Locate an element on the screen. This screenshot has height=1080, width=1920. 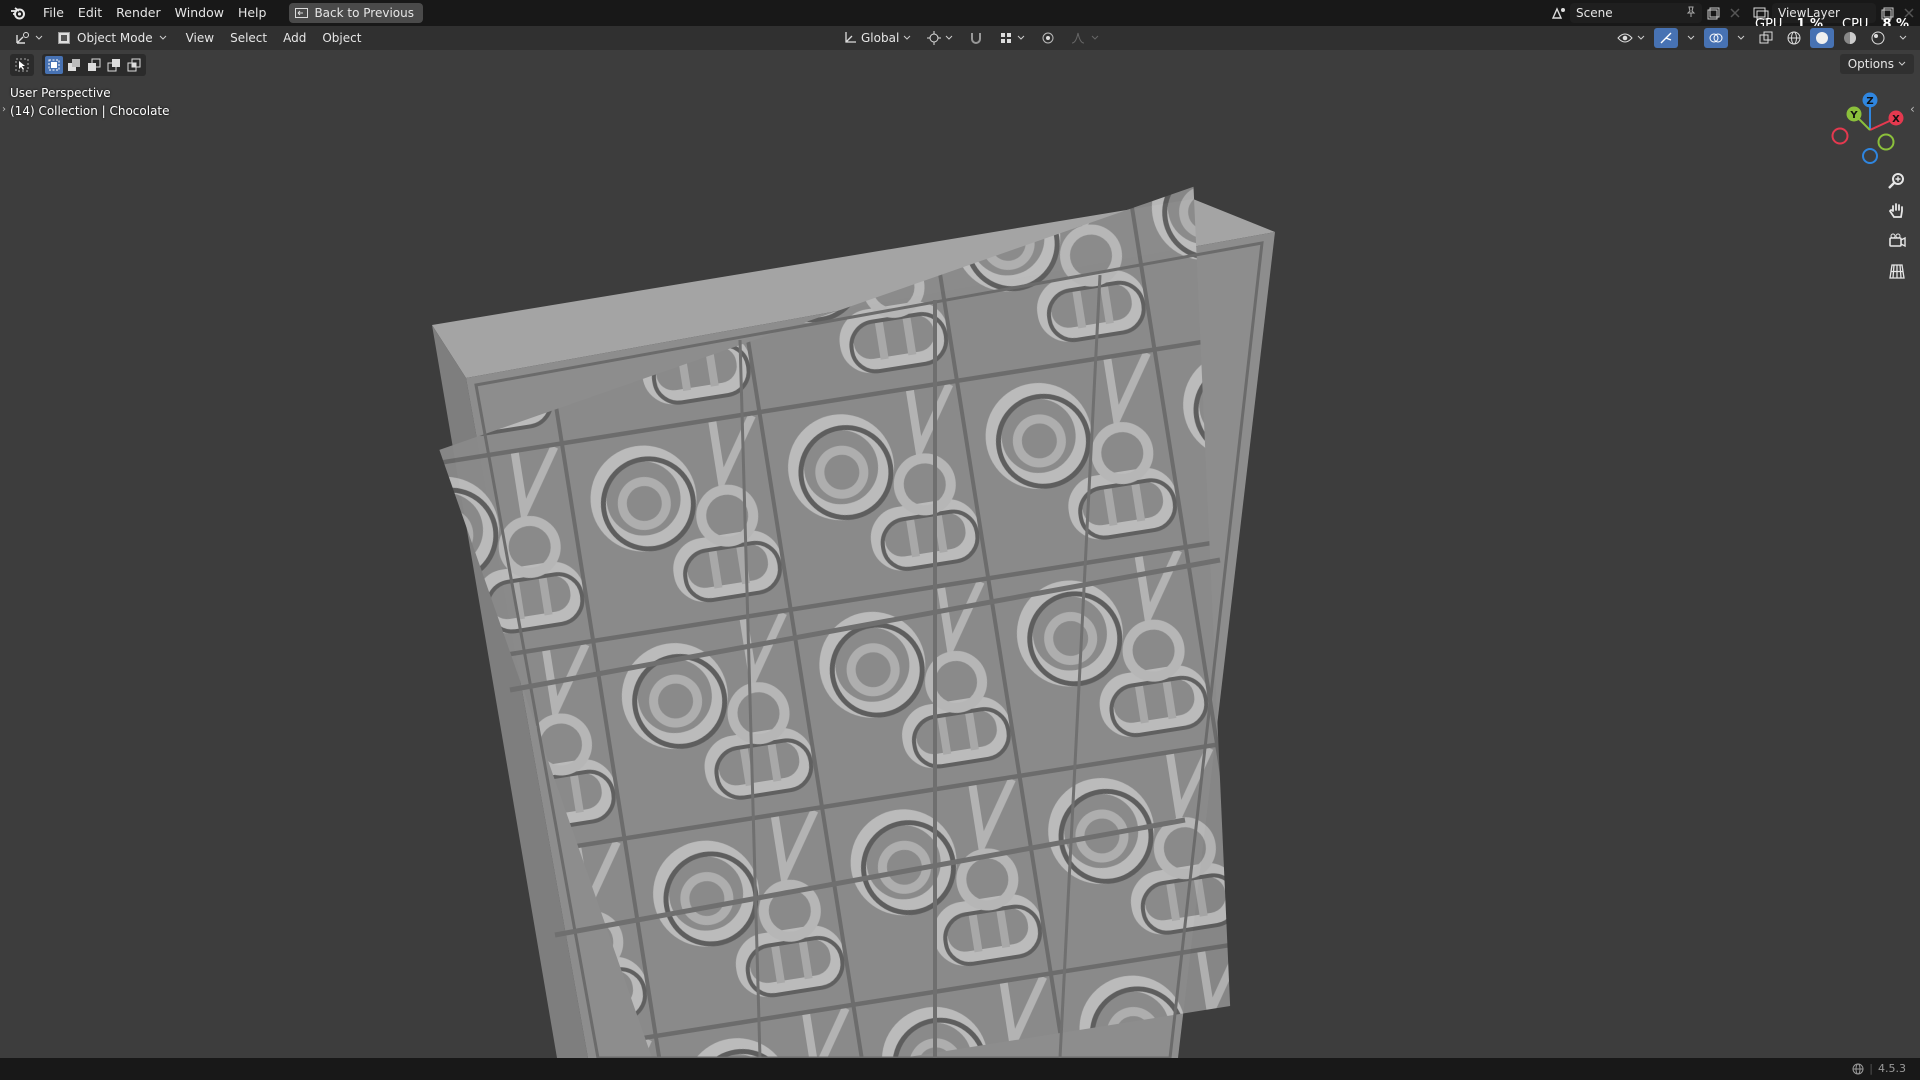
select-intersect-icon is located at coordinates (134, 65).